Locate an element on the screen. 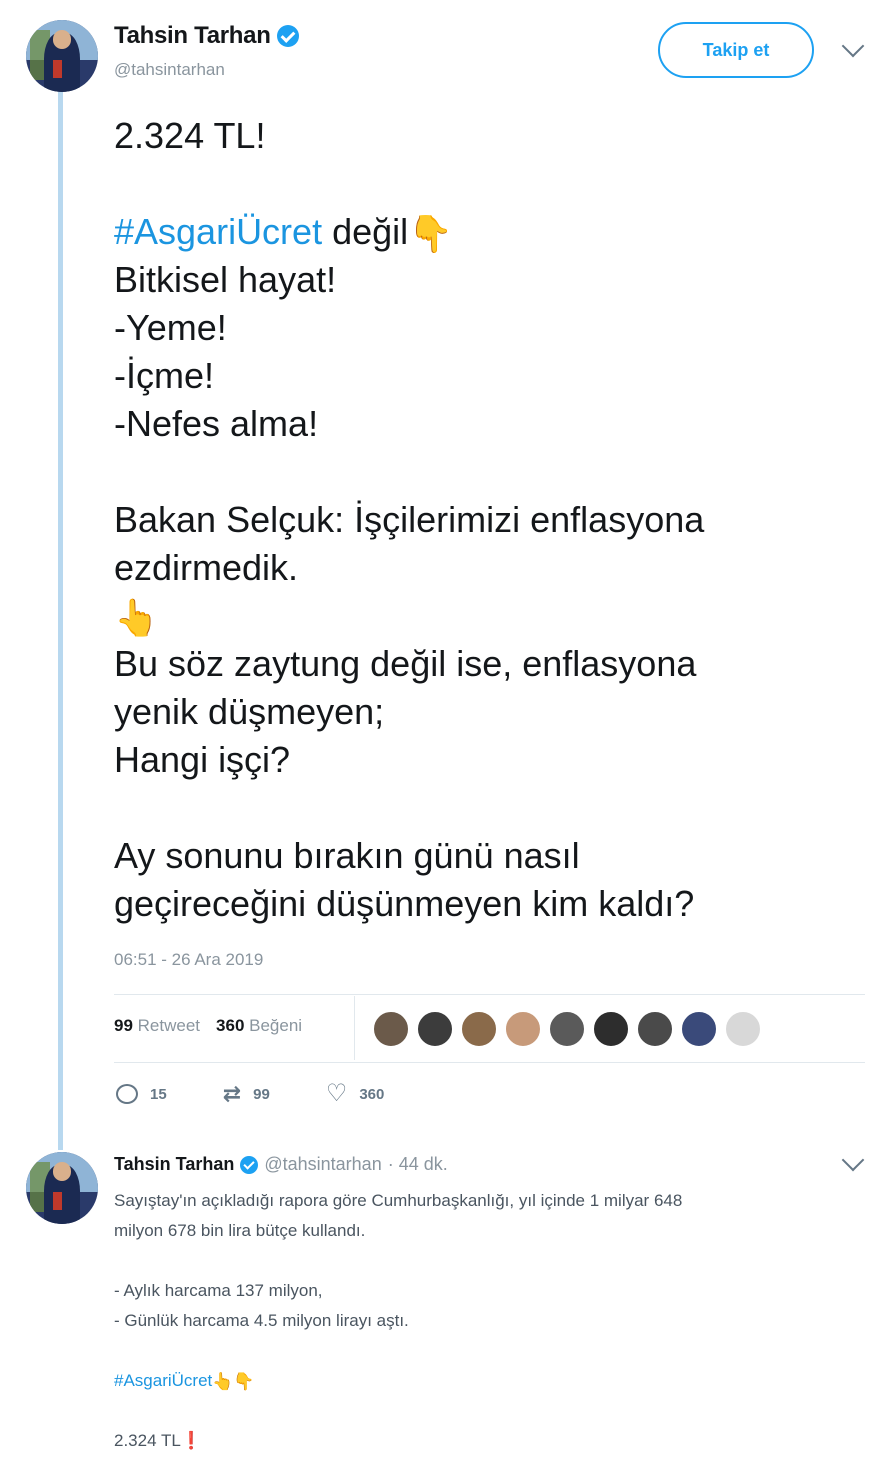  follow-button: Takip et is located at coordinates (736, 50).